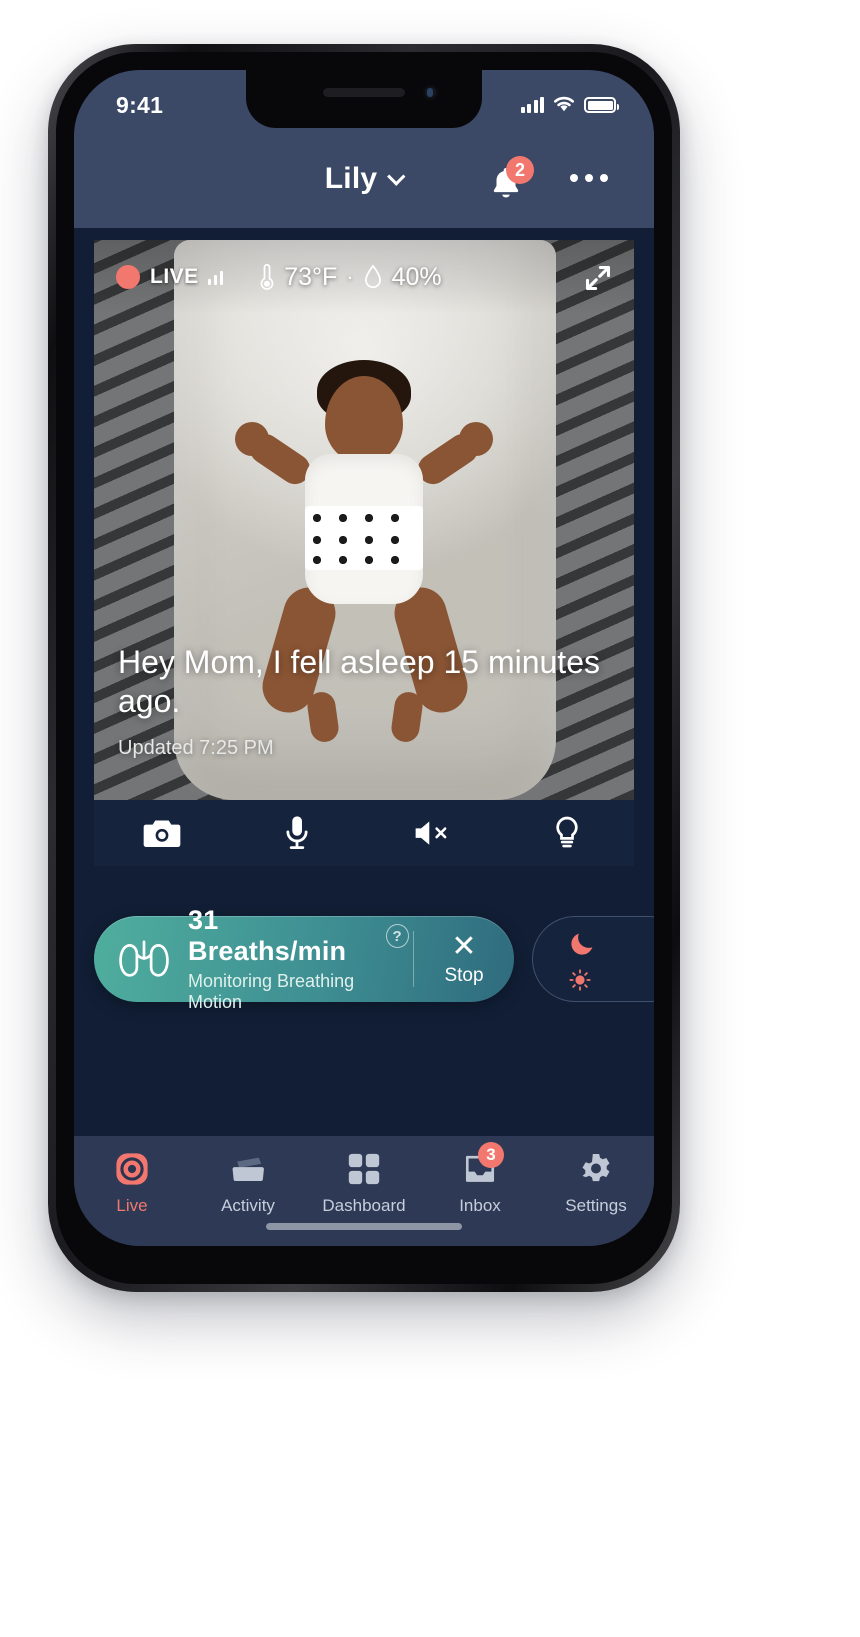  I want to click on earpiece-speaker, so click(364, 92).